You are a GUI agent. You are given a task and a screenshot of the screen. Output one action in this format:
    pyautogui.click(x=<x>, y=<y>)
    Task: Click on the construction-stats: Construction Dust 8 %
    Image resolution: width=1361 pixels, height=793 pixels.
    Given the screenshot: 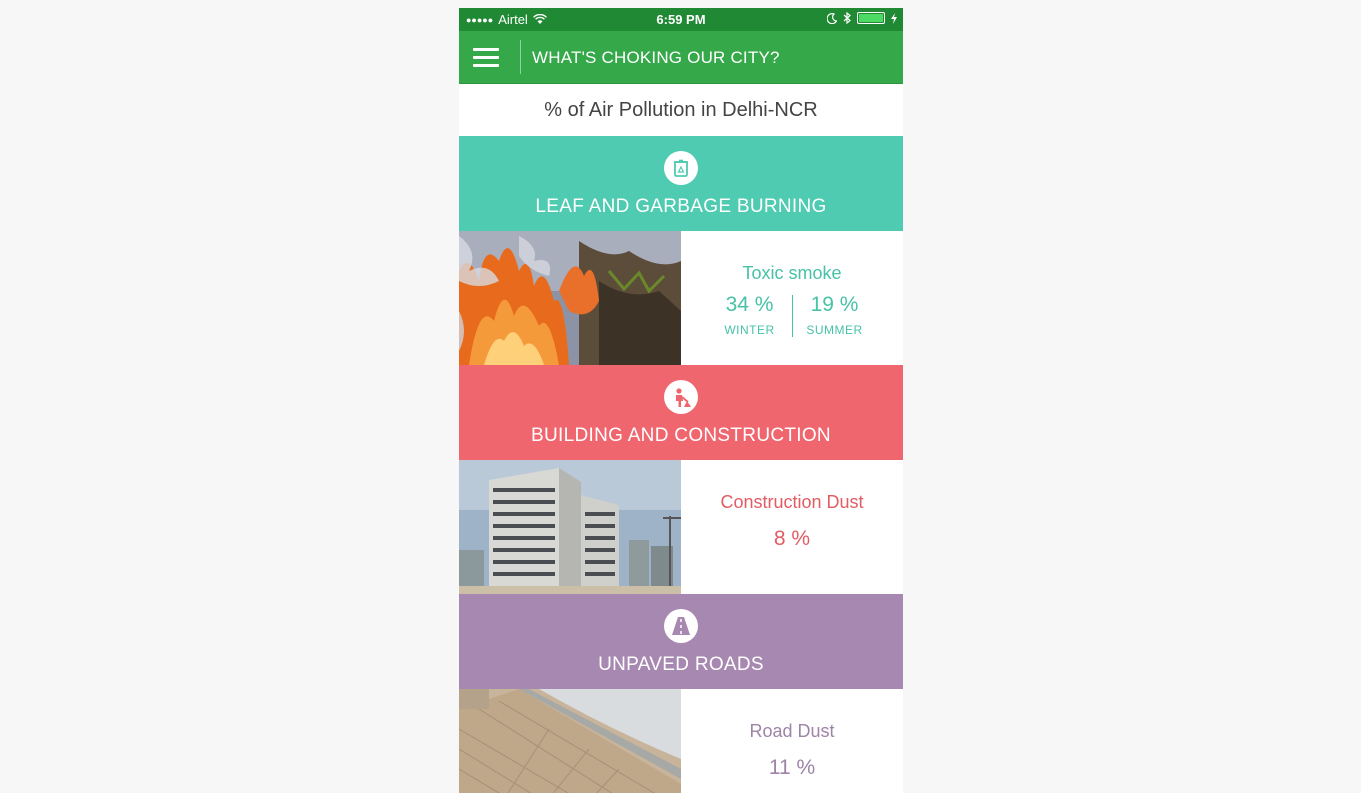 What is the action you would take?
    pyautogui.click(x=792, y=527)
    